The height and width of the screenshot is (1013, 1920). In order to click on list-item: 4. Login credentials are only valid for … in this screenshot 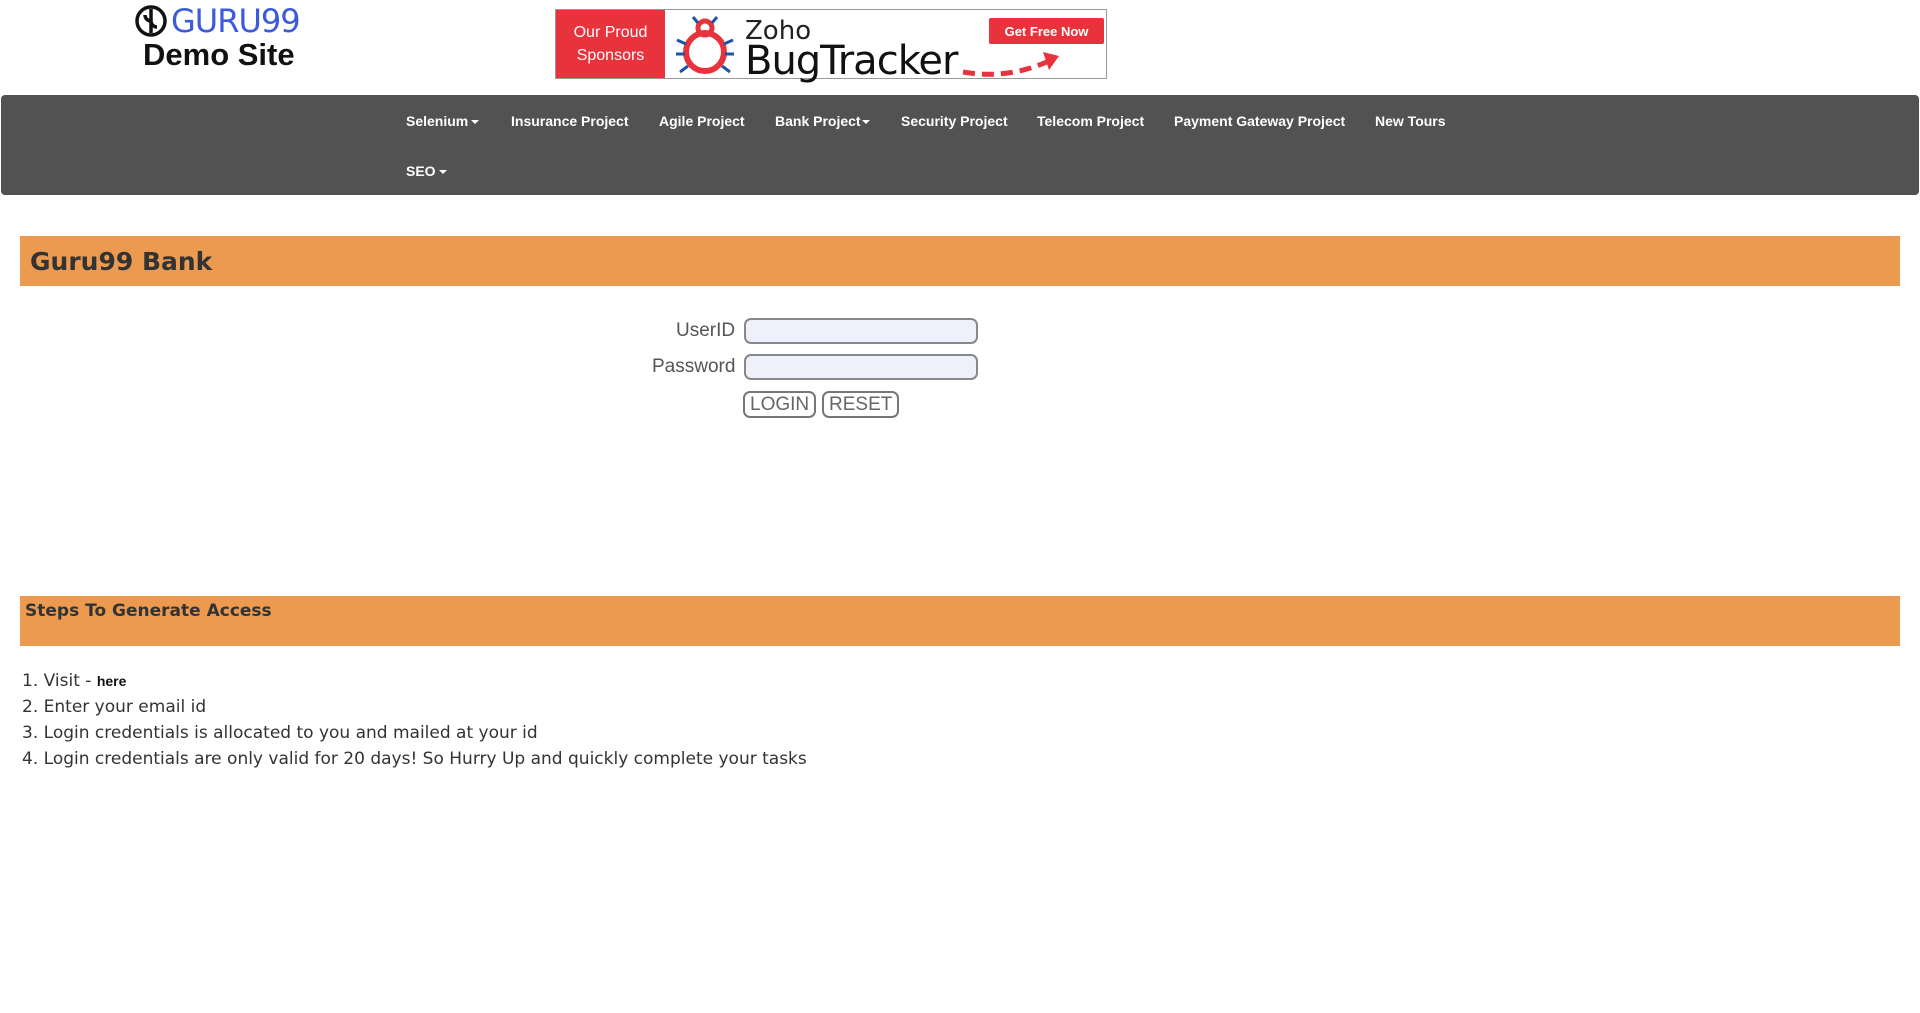, I will do `click(414, 759)`.